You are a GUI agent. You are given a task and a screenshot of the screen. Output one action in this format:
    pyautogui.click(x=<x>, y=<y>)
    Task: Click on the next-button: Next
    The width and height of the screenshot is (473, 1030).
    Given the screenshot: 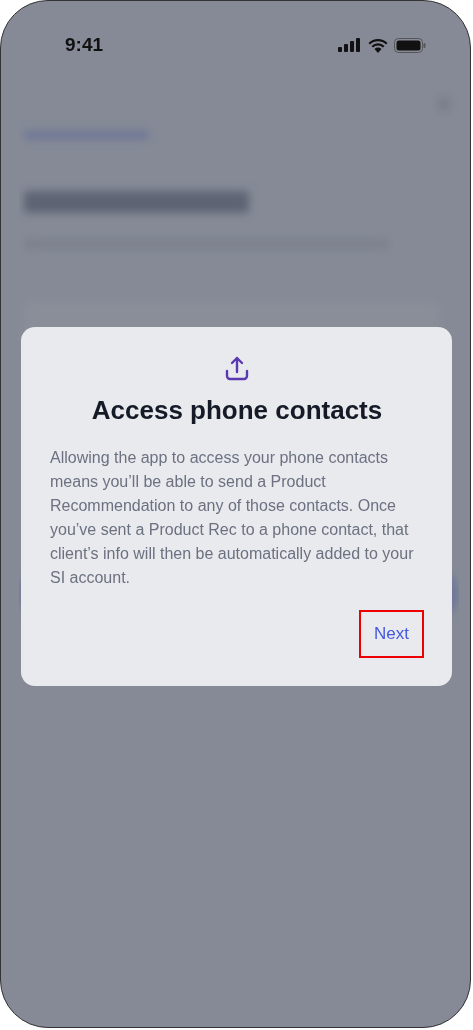 What is the action you would take?
    pyautogui.click(x=391, y=634)
    